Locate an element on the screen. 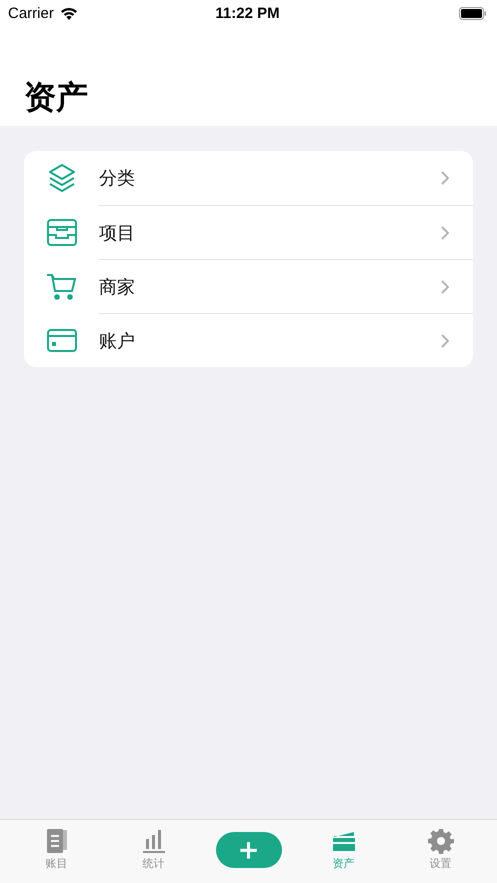 This screenshot has height=883, width=497. settings-icon is located at coordinates (441, 841).